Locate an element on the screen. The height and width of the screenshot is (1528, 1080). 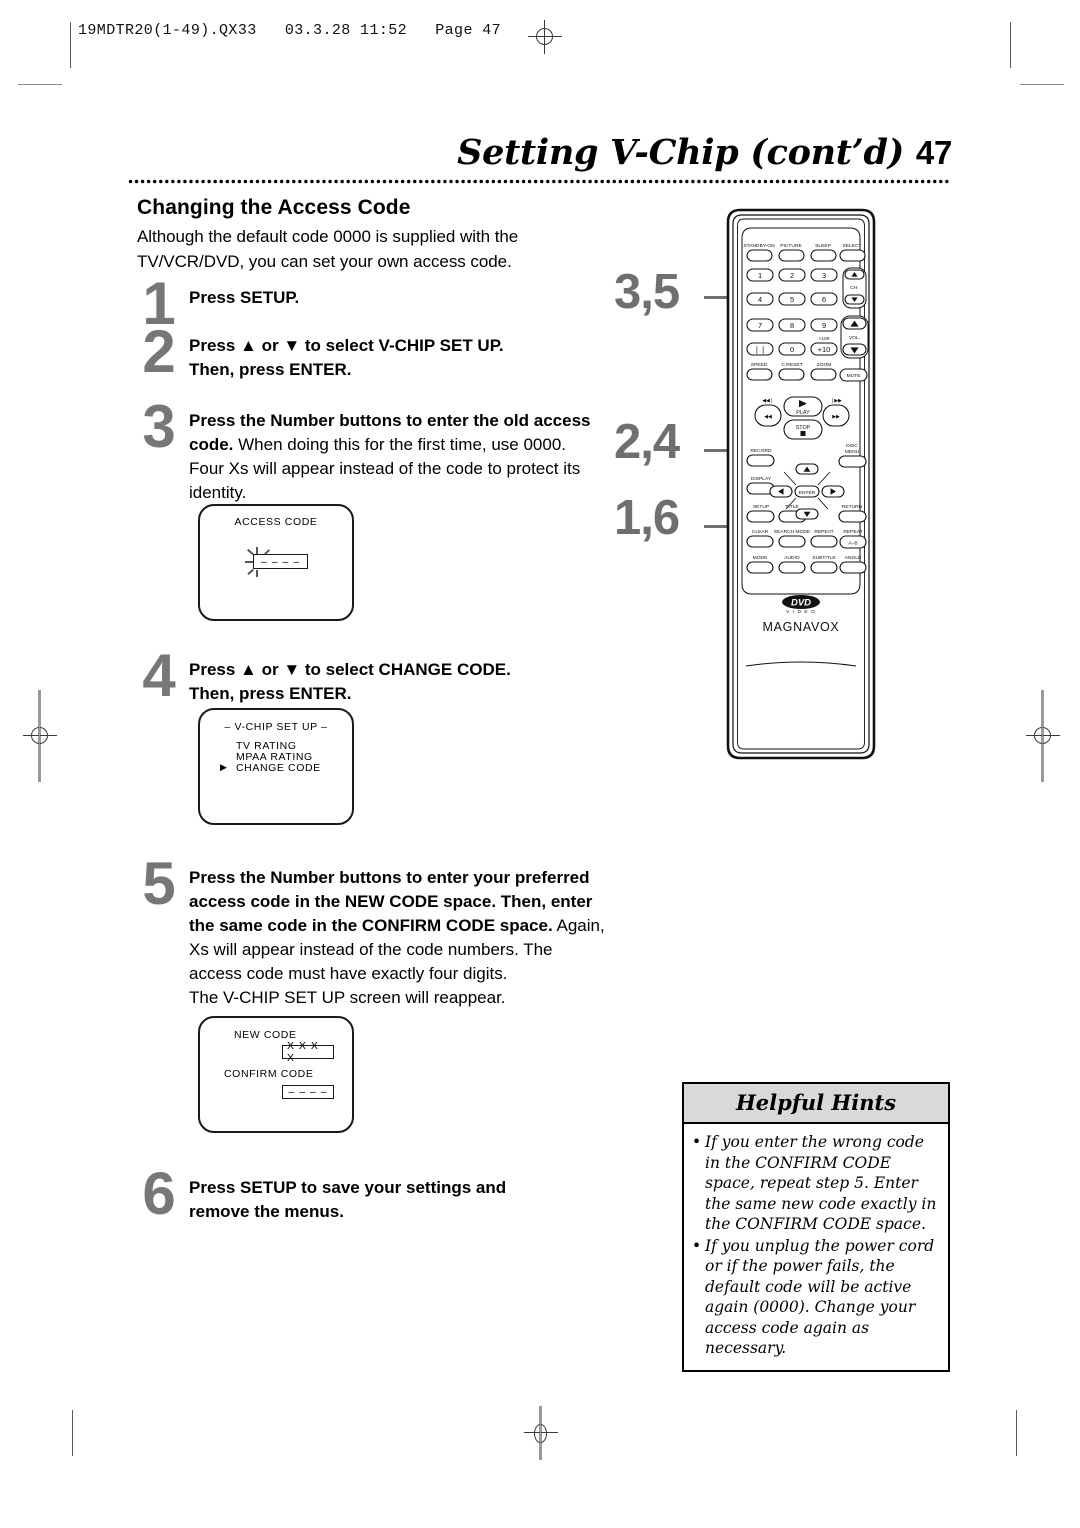
remote-label-5: 5 is located at coordinates (792, 299).